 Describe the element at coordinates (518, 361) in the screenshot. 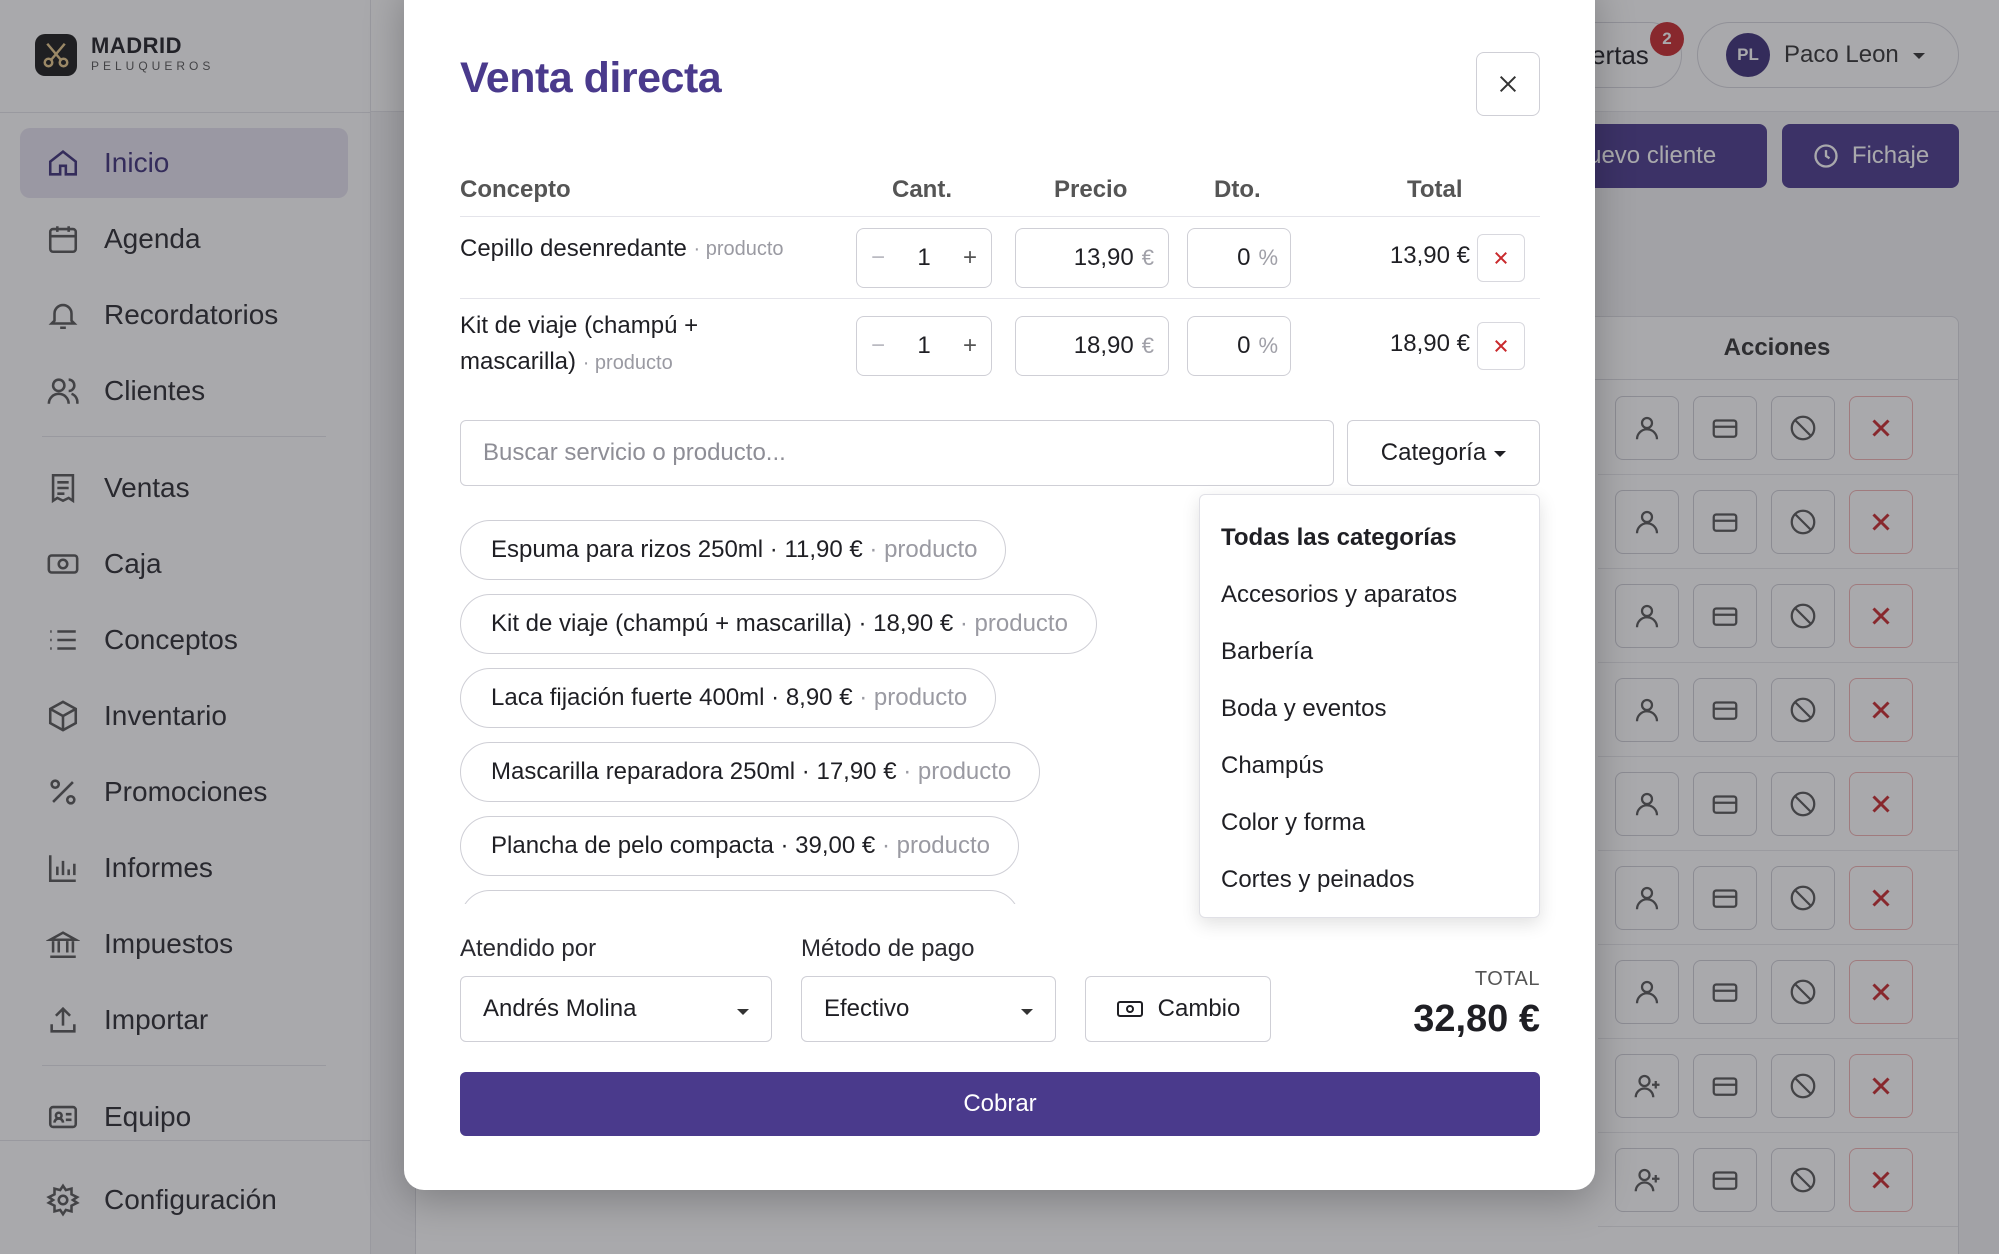

I see `line-name-continued: mascarilla)` at that location.